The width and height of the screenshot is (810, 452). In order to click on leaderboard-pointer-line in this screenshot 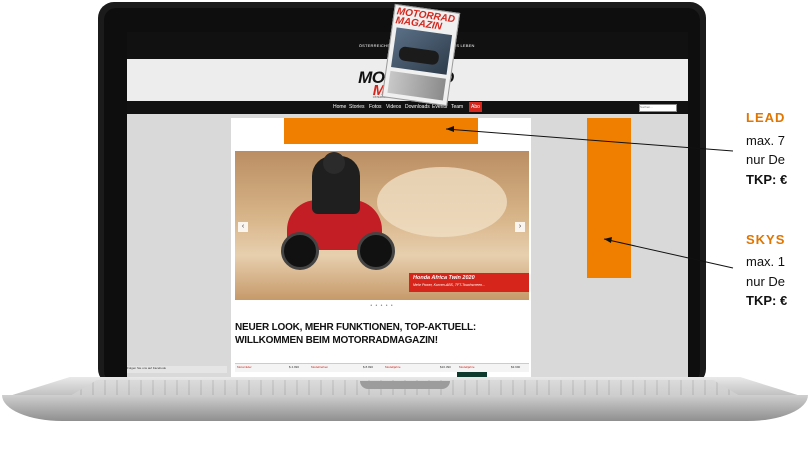, I will do `click(589, 140)`.